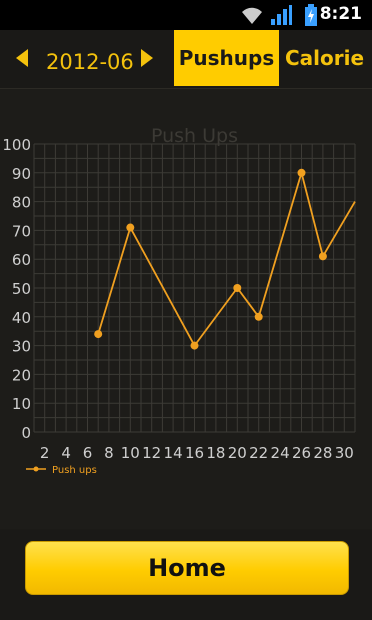 The height and width of the screenshot is (620, 372). What do you see at coordinates (301, 453) in the screenshot?
I see `x-tick-label: 26` at bounding box center [301, 453].